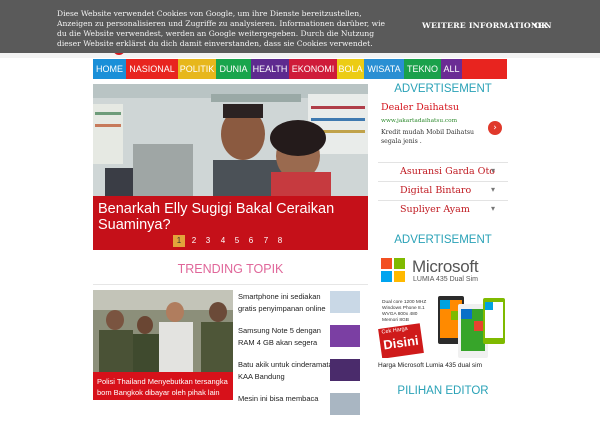  I want to click on cta-big-text: Disini, so click(401, 342).